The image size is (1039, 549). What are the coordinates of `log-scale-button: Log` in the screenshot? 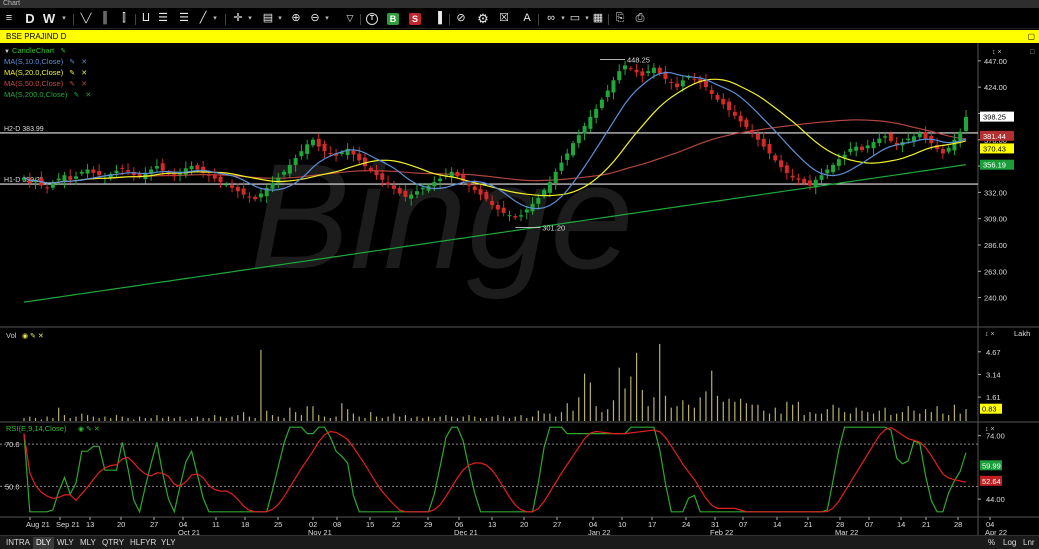 It's located at (1009, 543).